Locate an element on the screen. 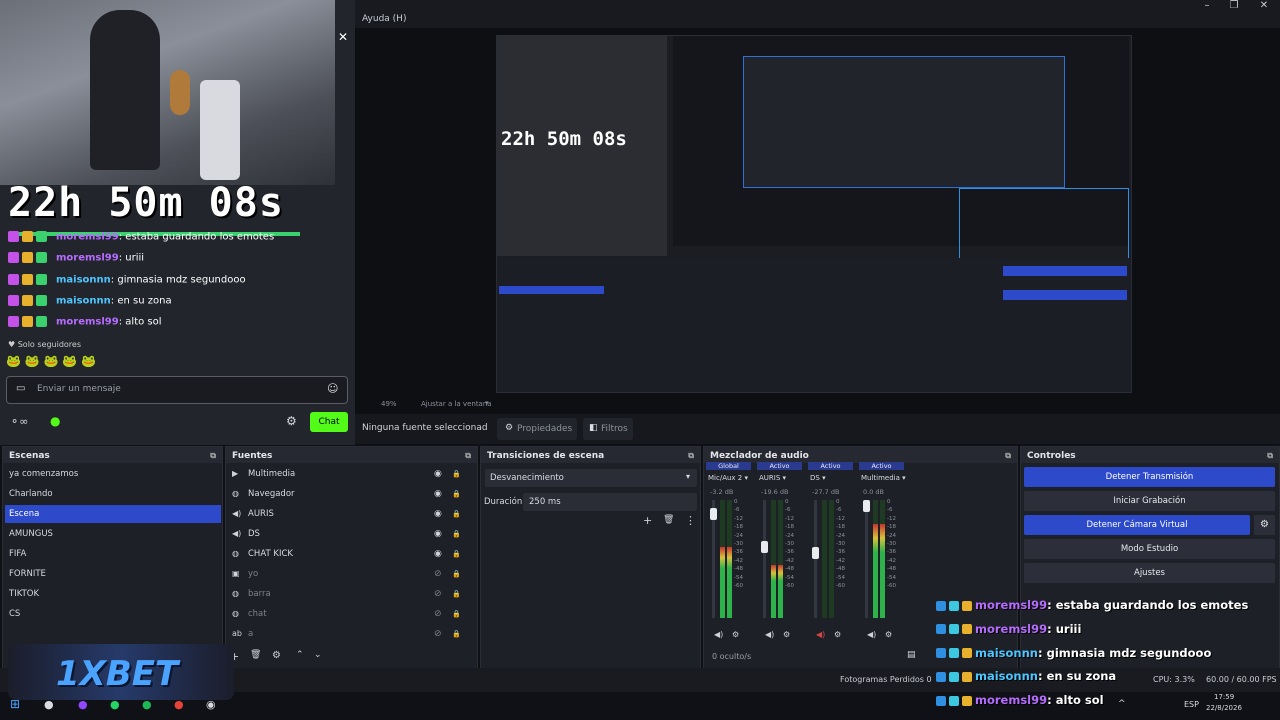 This screenshot has height=720, width=1280. scene-item: CS is located at coordinates (113, 614).